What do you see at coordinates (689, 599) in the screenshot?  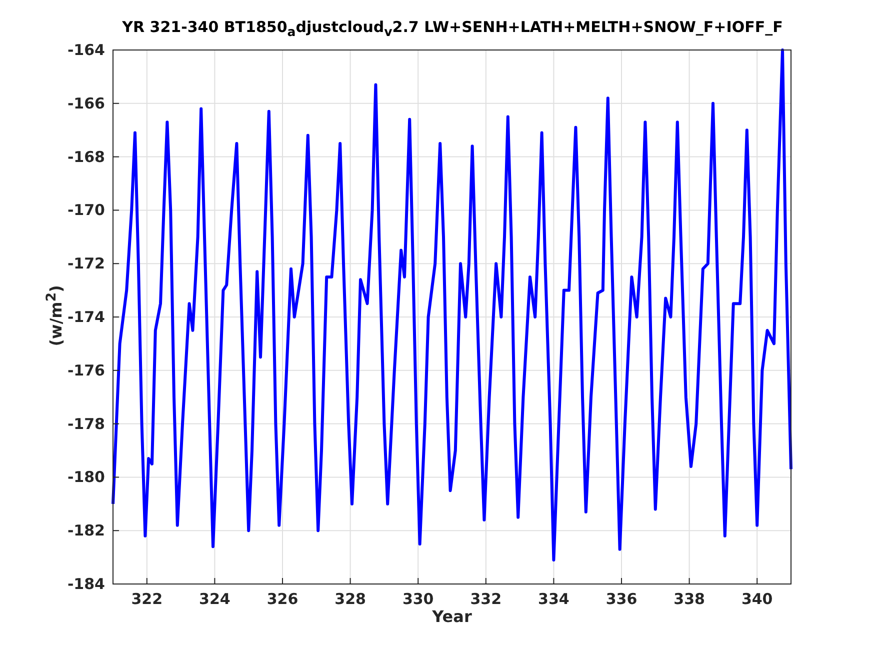 I see `tick-label: 338` at bounding box center [689, 599].